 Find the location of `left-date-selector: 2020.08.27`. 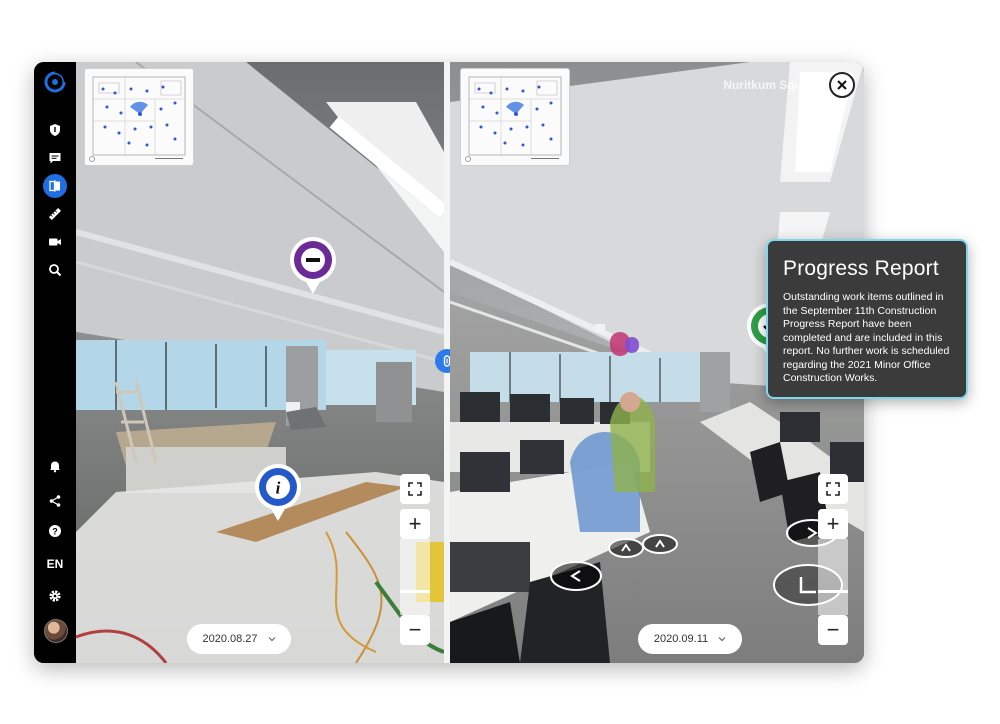

left-date-selector: 2020.08.27 is located at coordinates (239, 639).